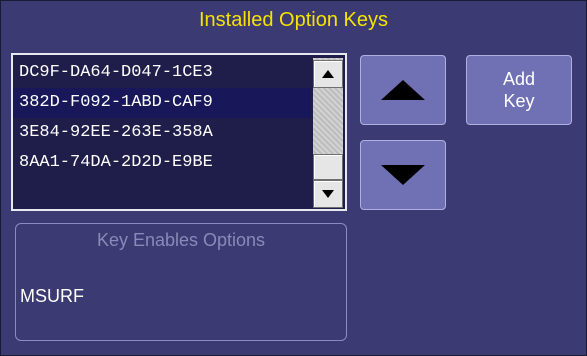  I want to click on scrollbar-thumb, so click(328, 167).